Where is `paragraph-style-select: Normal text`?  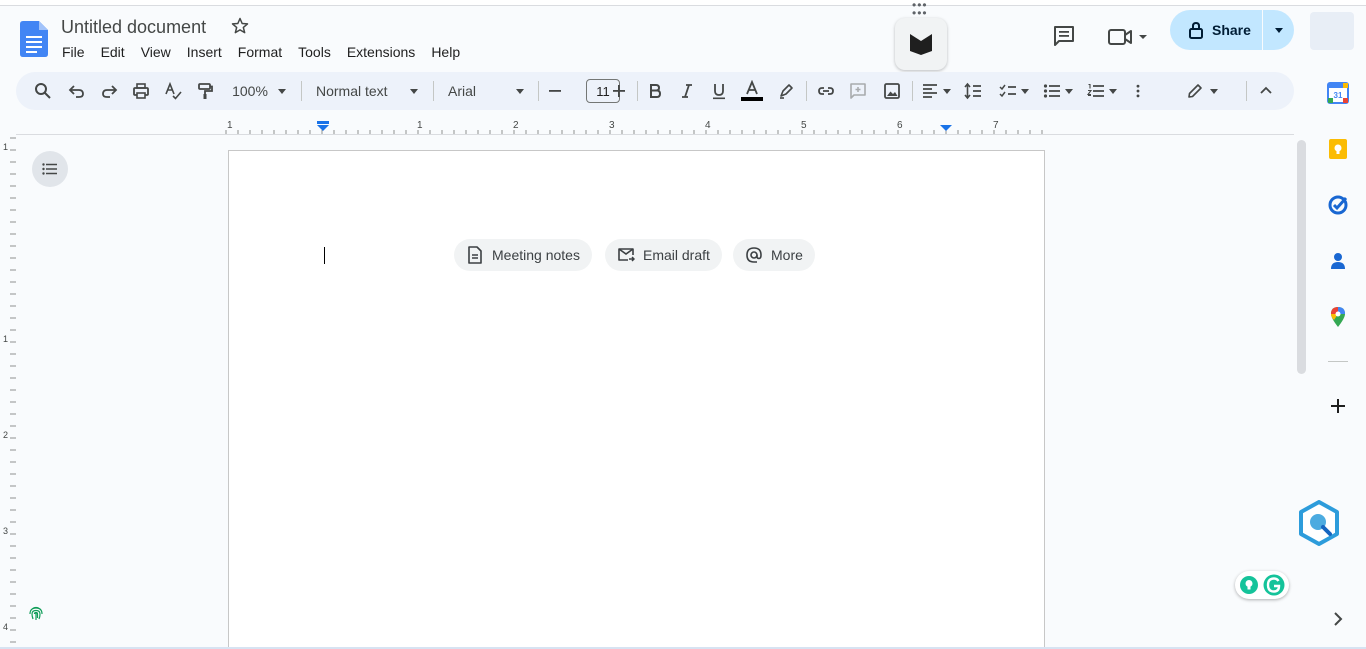 paragraph-style-select: Normal text is located at coordinates (367, 91).